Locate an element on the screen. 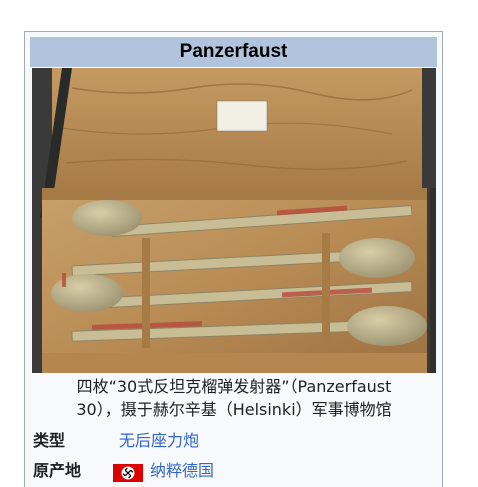 The width and height of the screenshot is (478, 487). infobox-row-type: 类型 无后座力炮 is located at coordinates (234, 441).